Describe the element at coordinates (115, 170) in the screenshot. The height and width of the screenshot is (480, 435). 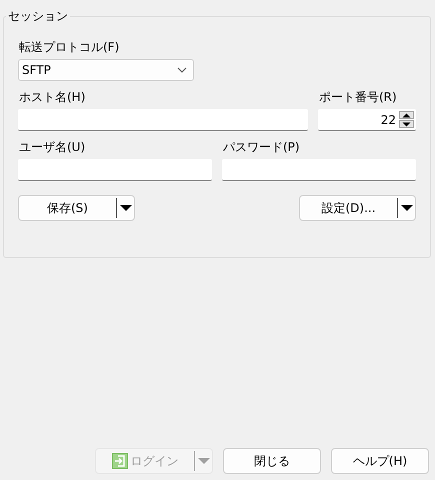
I see `username-field` at that location.